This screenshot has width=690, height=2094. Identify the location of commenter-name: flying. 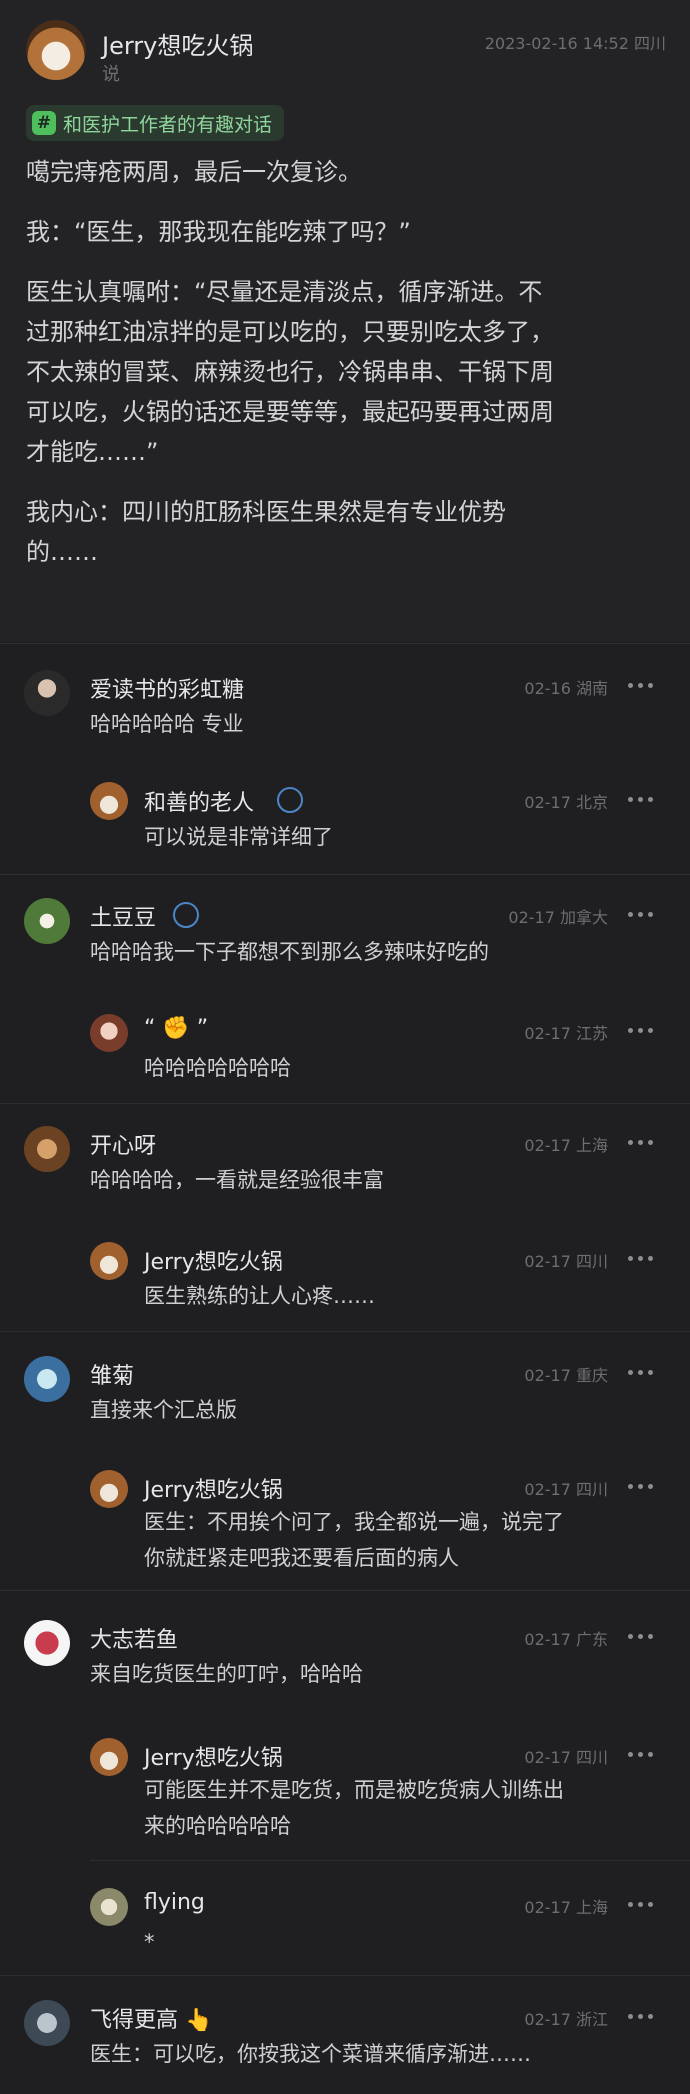
(174, 1902).